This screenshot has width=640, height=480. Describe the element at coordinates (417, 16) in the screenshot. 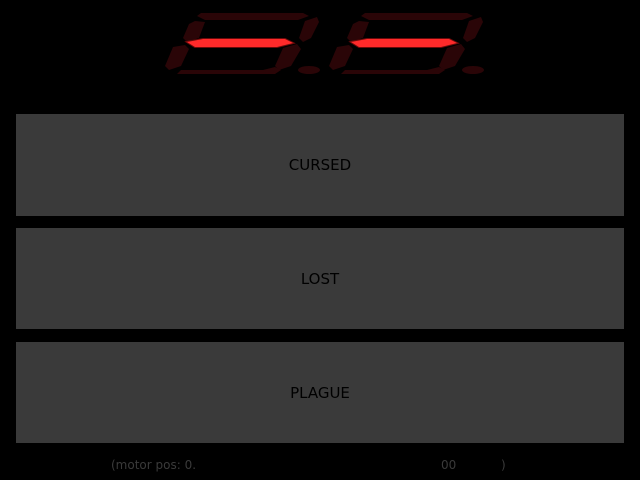

I see `digit-2-segment-a` at that location.